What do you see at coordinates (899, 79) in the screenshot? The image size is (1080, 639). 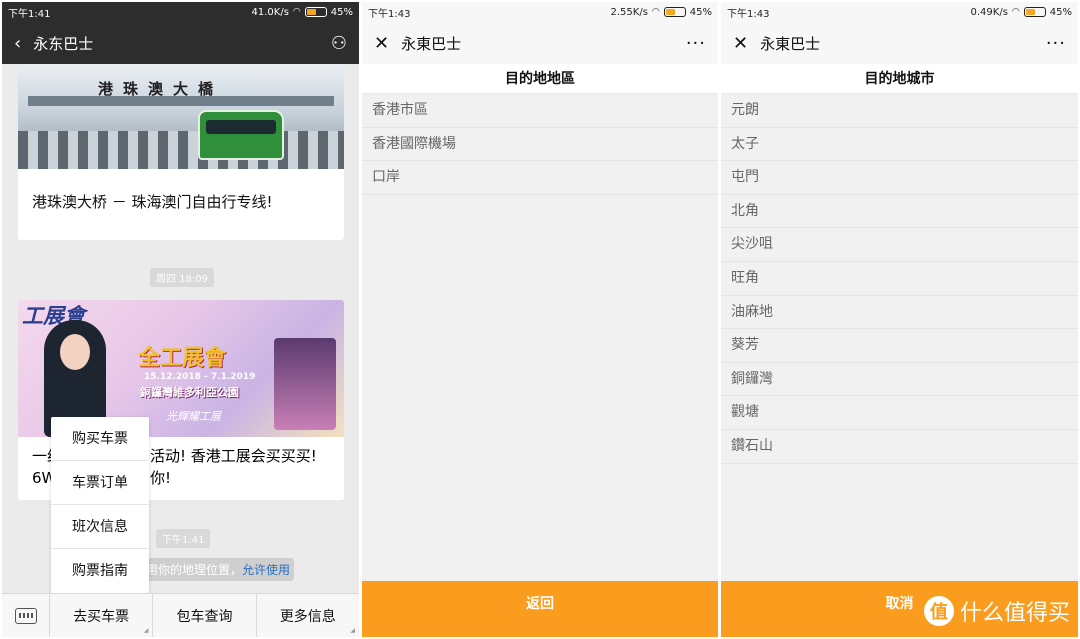 I see `section-title: 目的地城市` at bounding box center [899, 79].